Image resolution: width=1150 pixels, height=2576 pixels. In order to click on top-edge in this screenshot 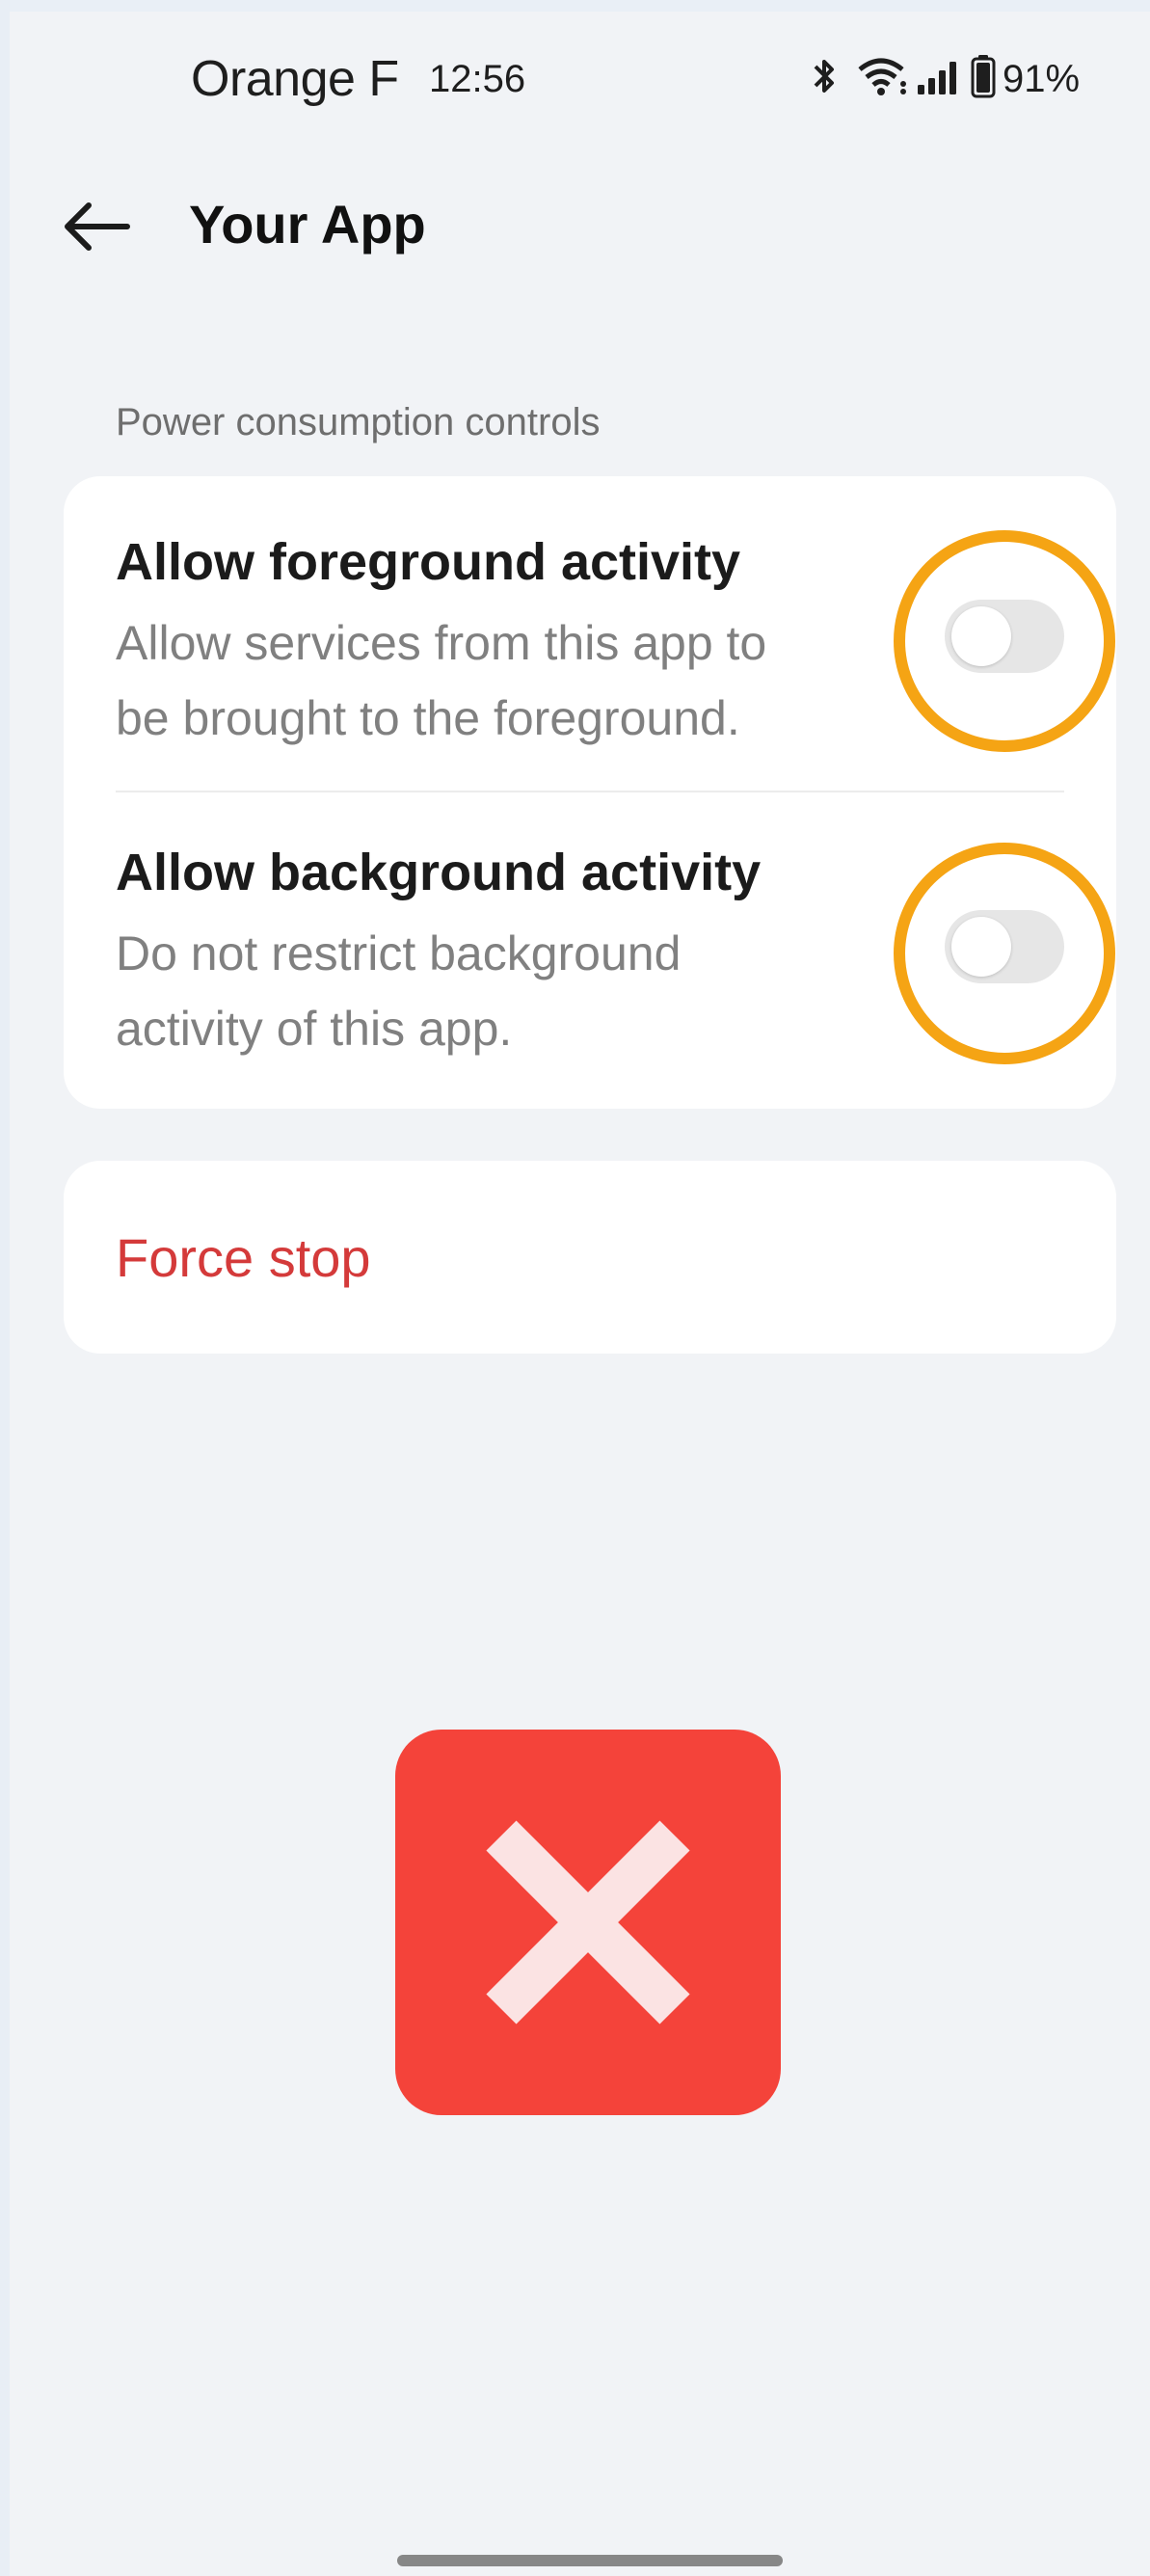, I will do `click(575, 6)`.